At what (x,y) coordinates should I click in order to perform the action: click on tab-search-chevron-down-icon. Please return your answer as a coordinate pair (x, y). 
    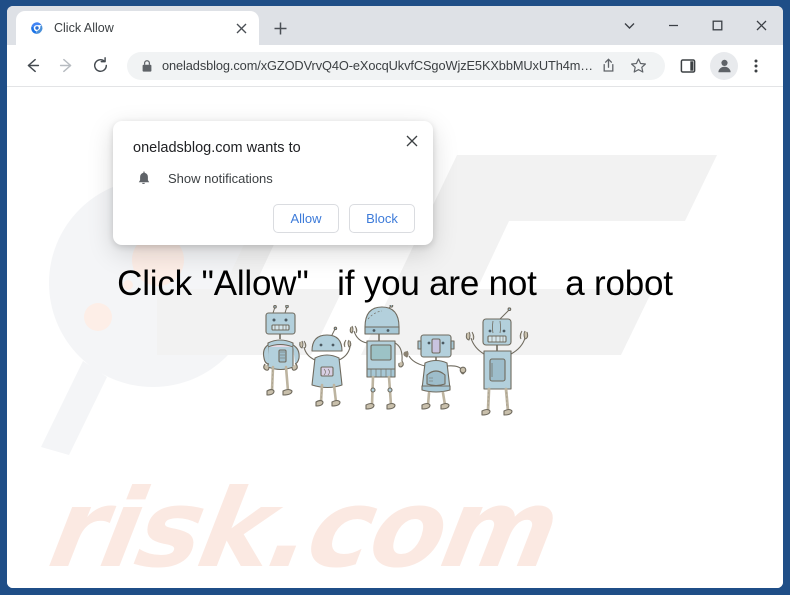
    Looking at the image, I should click on (629, 26).